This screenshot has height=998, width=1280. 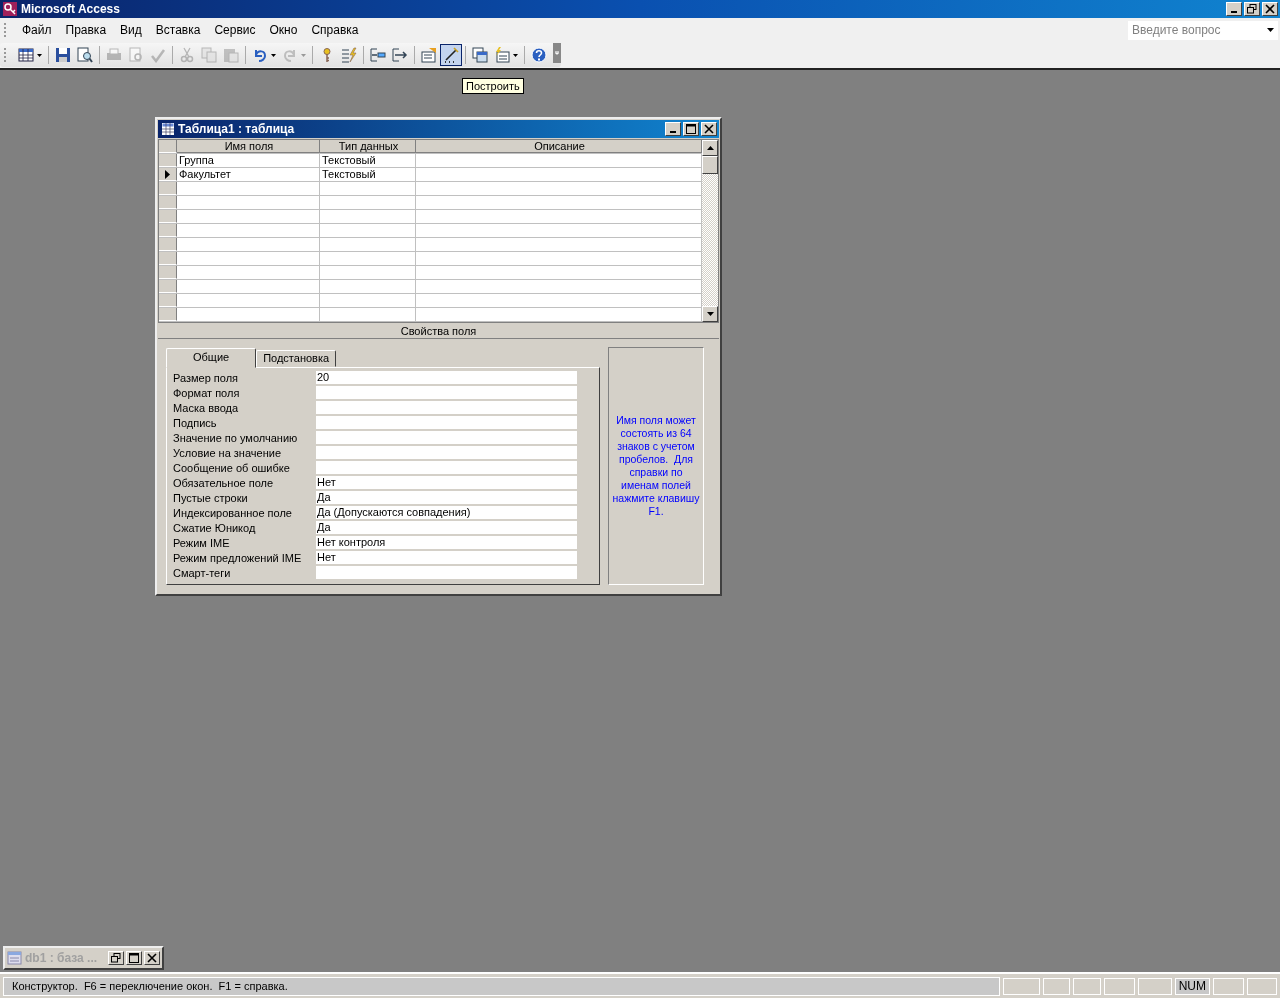 I want to click on tab: Подстановка, so click(x=296, y=358).